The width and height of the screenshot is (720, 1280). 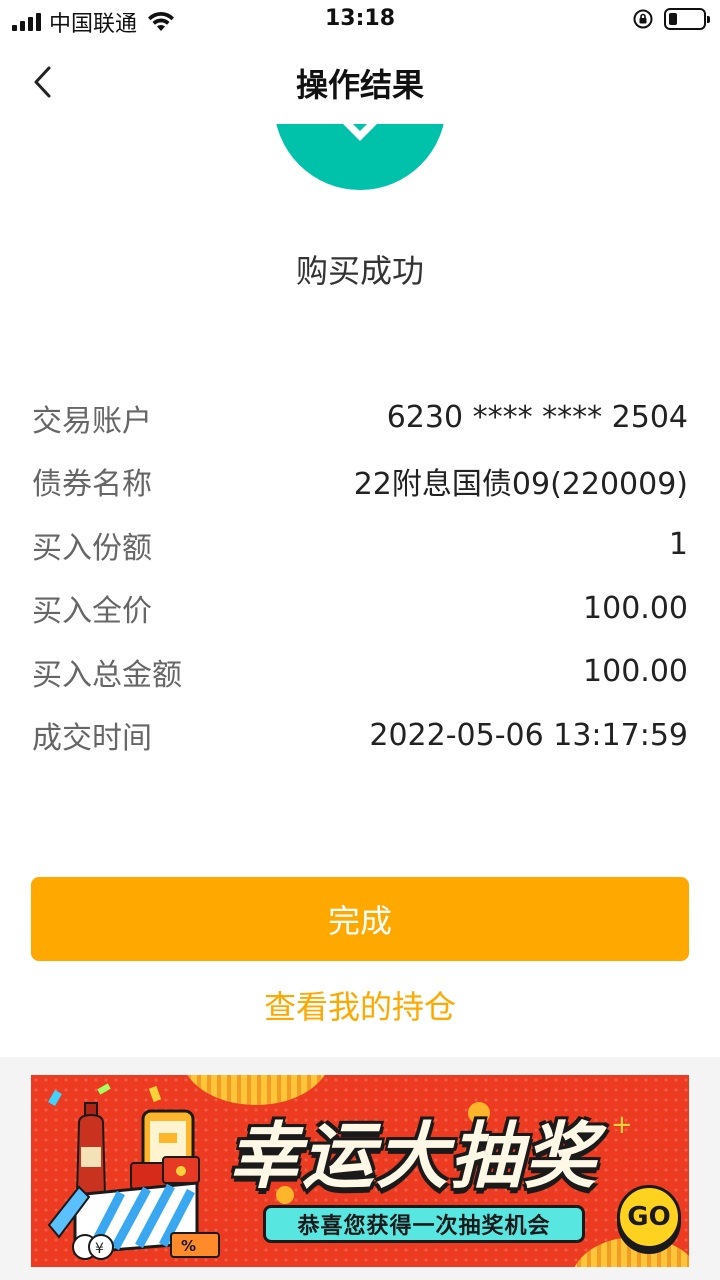 What do you see at coordinates (360, 672) in the screenshot?
I see `detail-row-total-amount: 买入总金额 100.00` at bounding box center [360, 672].